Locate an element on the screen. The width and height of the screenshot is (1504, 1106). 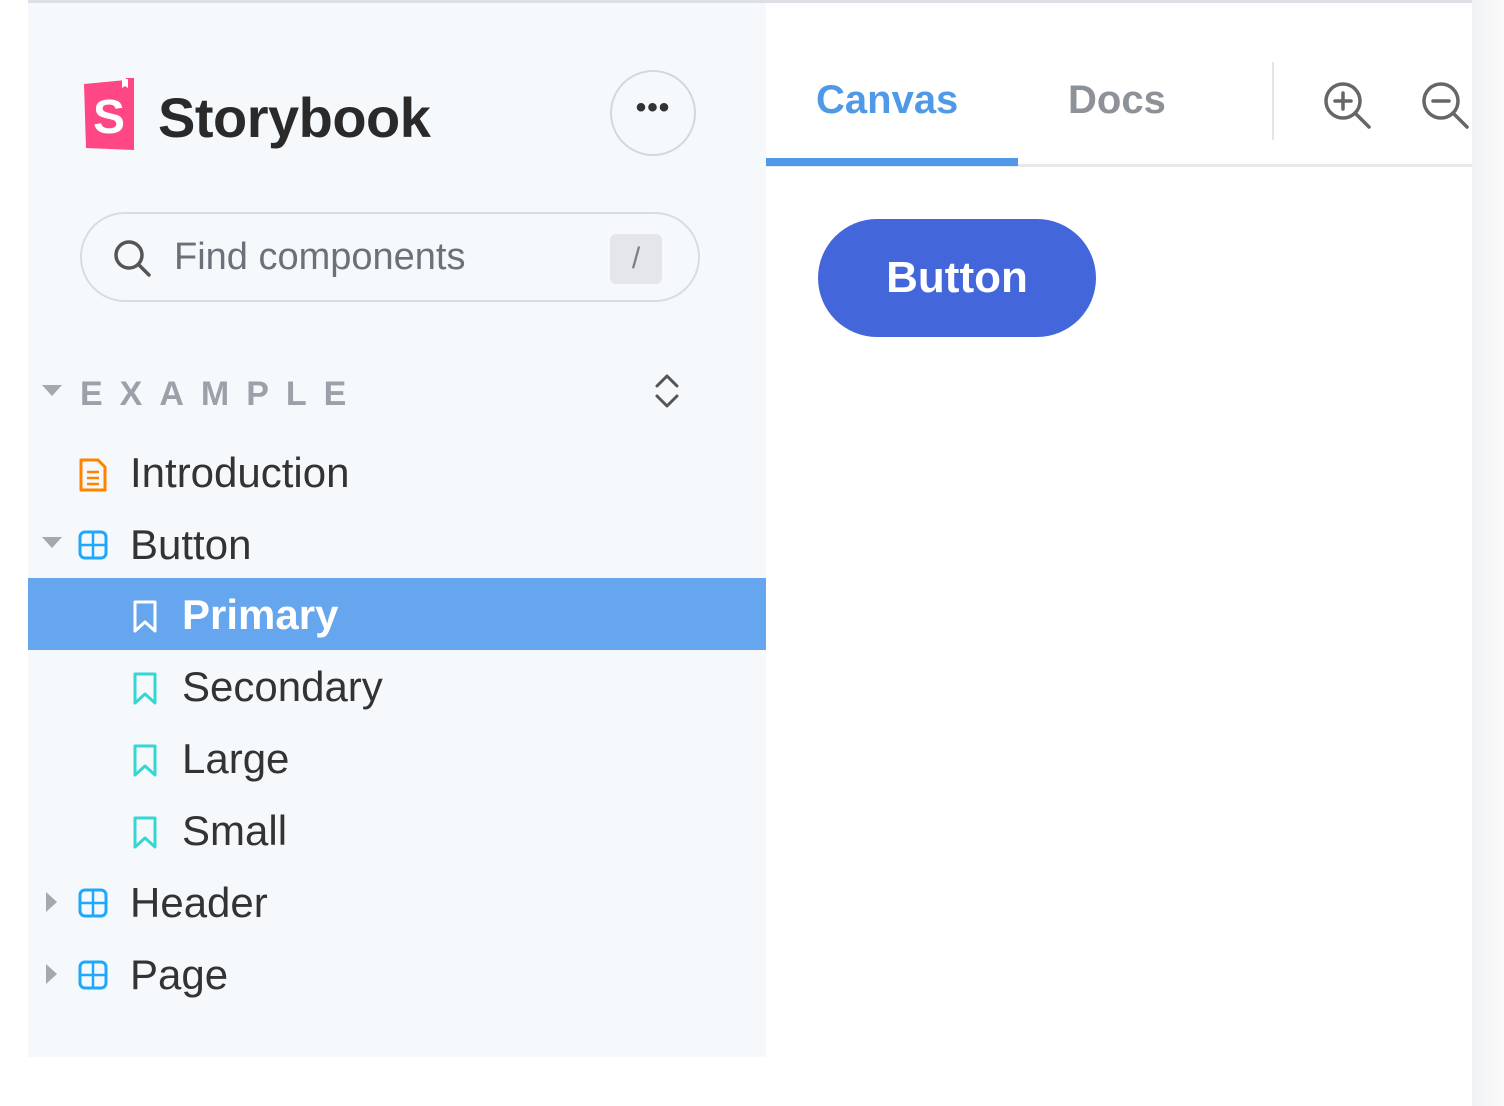
tree-item-primary: Primary is located at coordinates (397, 614).